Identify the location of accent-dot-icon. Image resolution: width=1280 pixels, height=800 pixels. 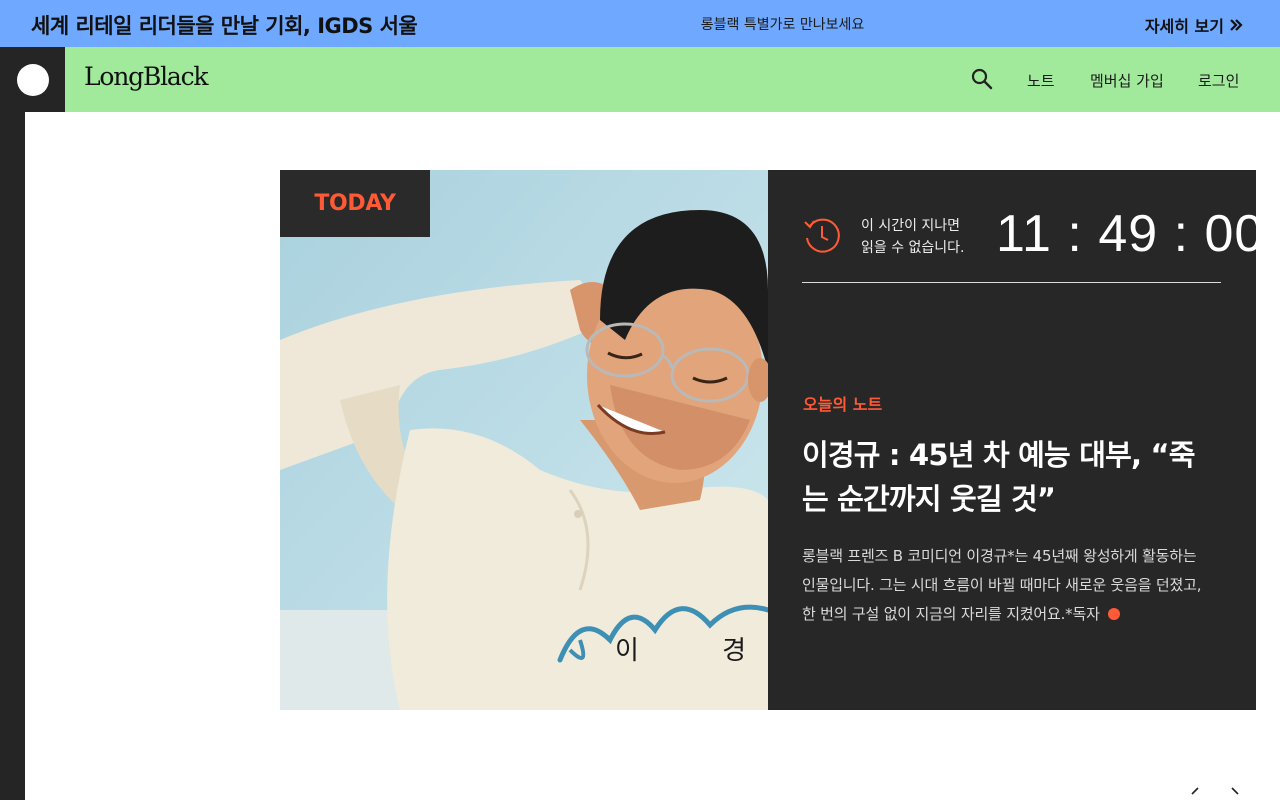
(1113, 614).